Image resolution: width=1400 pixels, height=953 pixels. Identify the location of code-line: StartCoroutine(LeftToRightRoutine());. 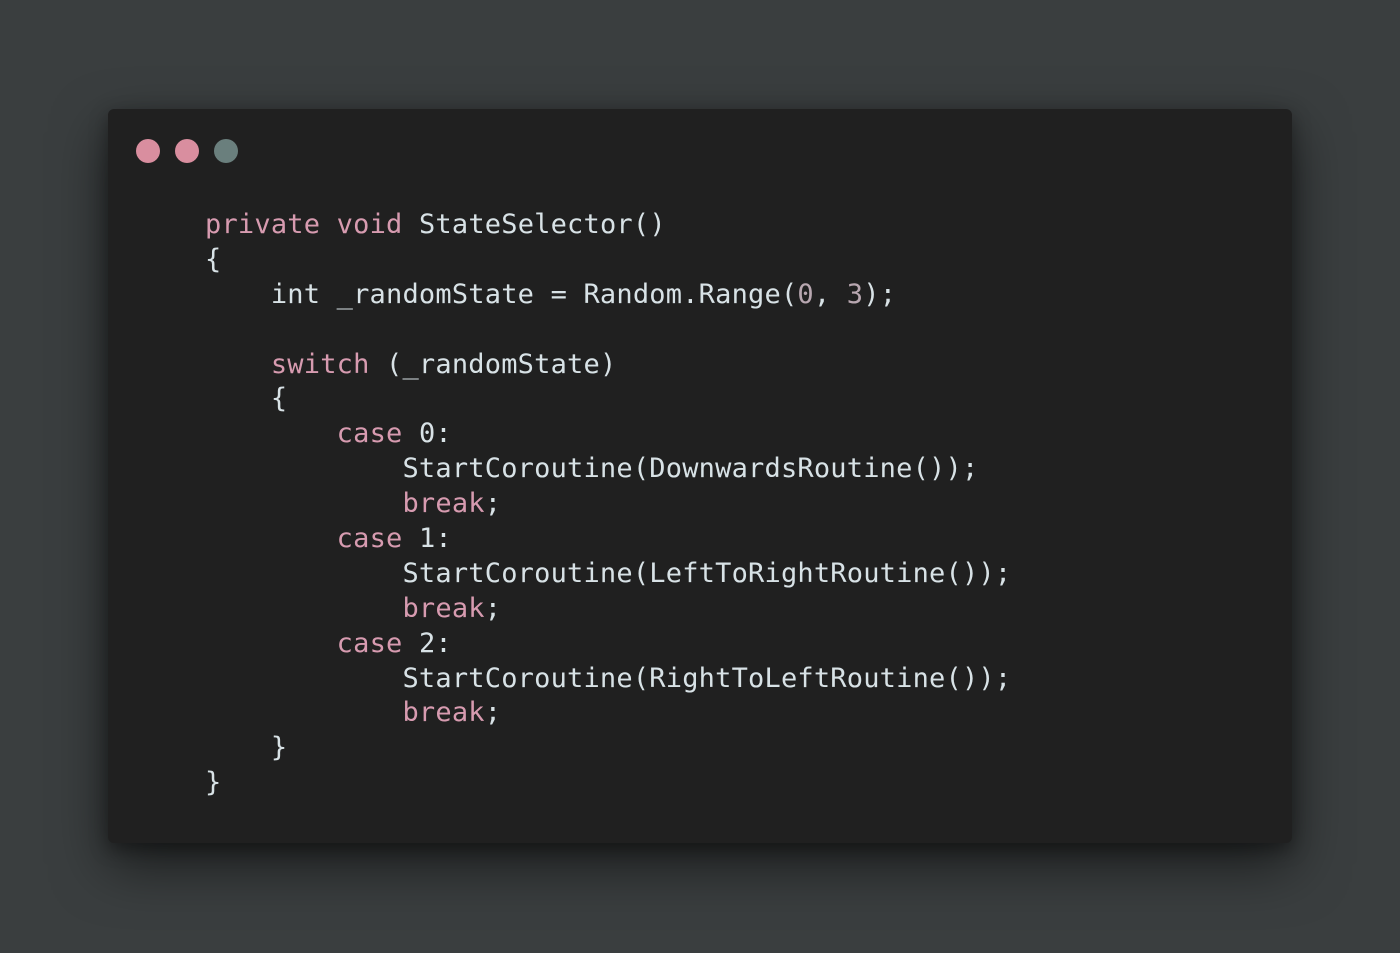
(608, 574).